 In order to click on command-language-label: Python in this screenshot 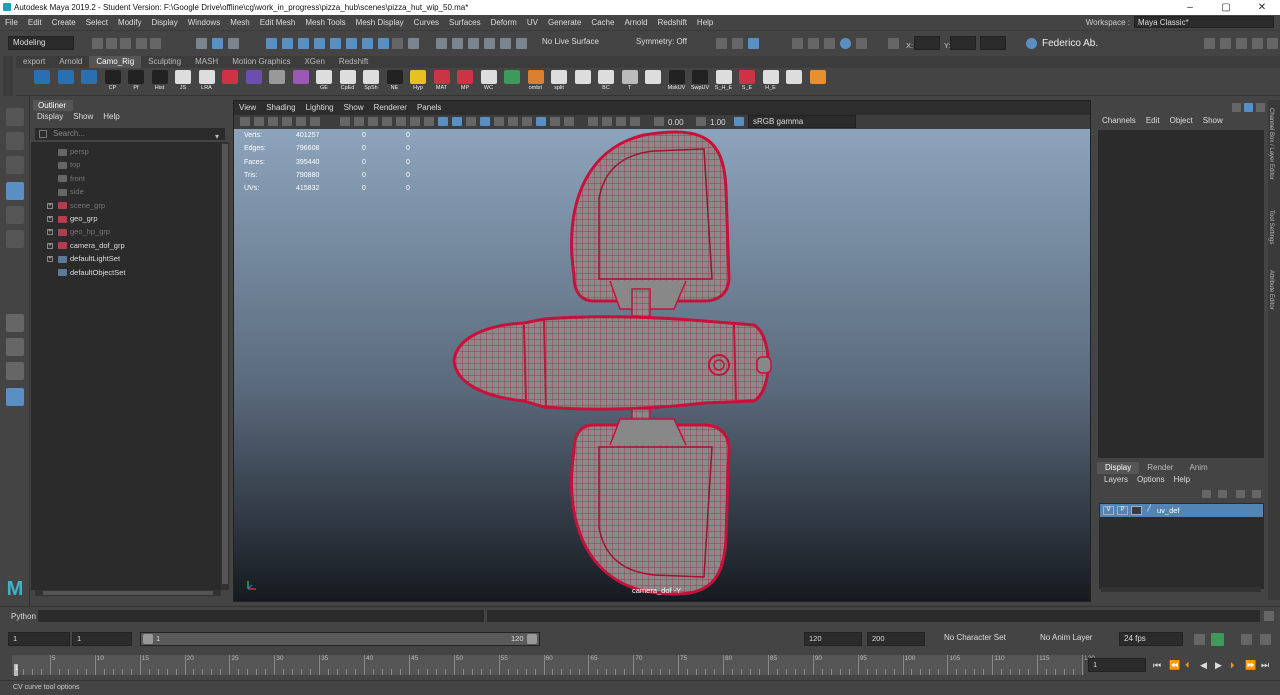, I will do `click(23, 616)`.